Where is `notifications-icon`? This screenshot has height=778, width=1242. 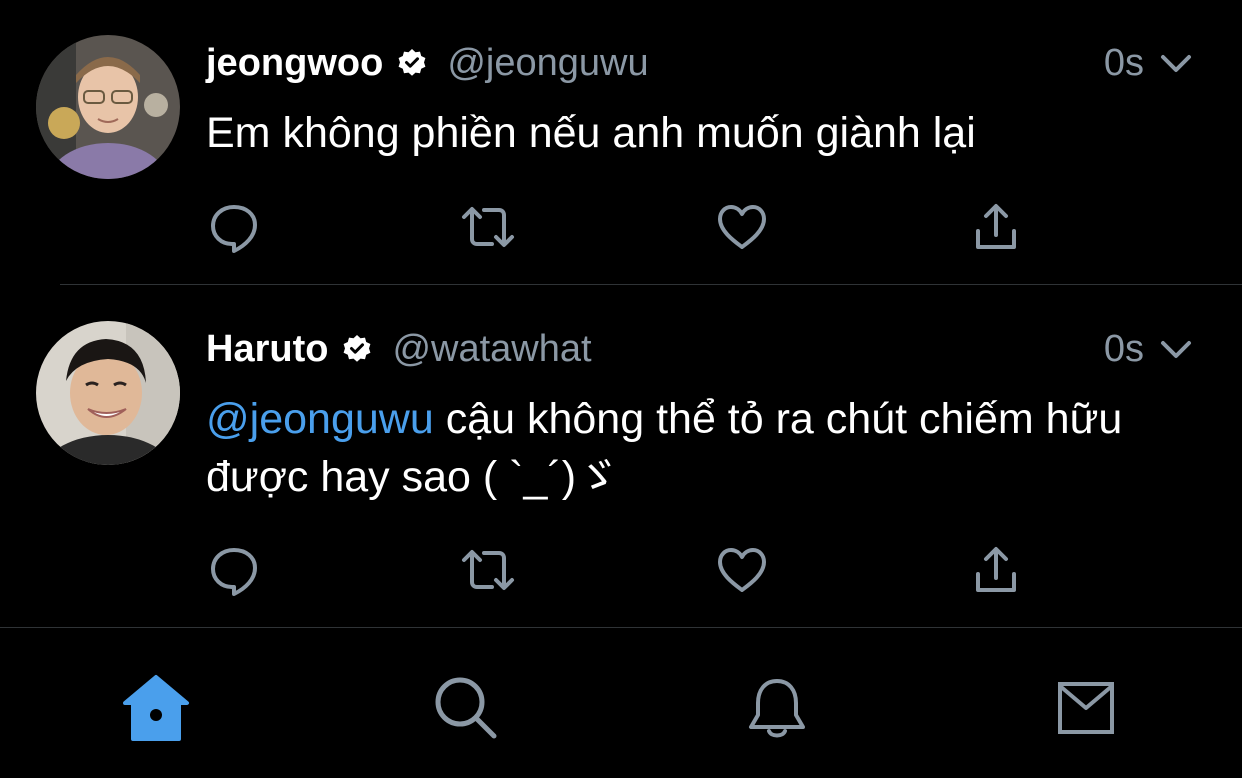
notifications-icon is located at coordinates (777, 708).